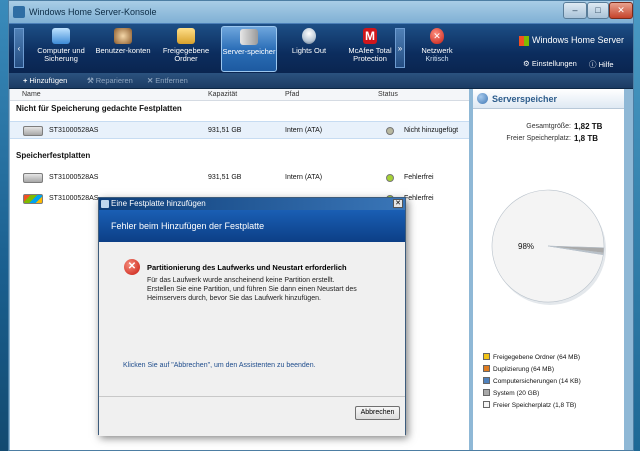 The width and height of the screenshot is (640, 451). I want to click on shared-folders-icon, so click(186, 36).